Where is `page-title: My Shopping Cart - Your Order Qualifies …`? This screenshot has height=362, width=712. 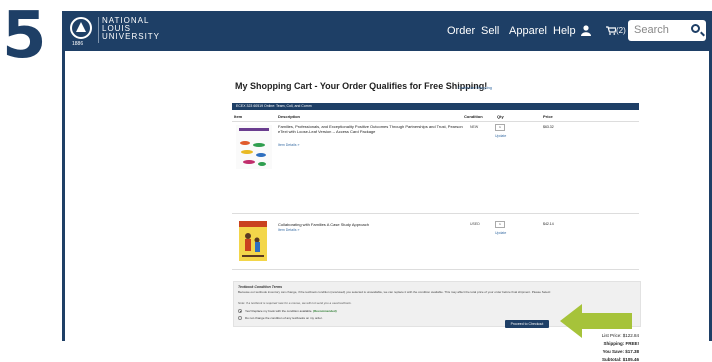 page-title: My Shopping Cart - Your Order Qualifies … is located at coordinates (361, 86).